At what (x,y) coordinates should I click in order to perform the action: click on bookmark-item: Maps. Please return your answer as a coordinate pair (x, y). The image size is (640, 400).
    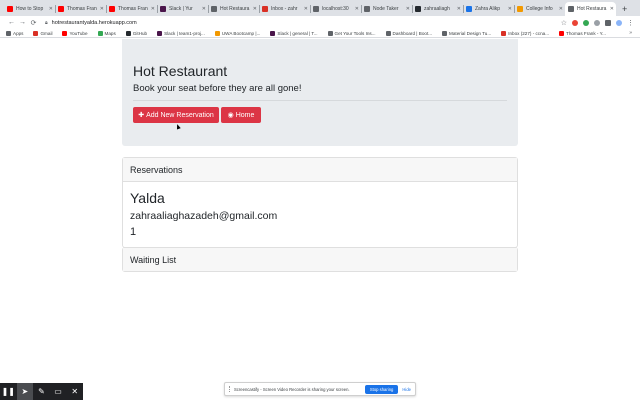
    Looking at the image, I should click on (106, 33).